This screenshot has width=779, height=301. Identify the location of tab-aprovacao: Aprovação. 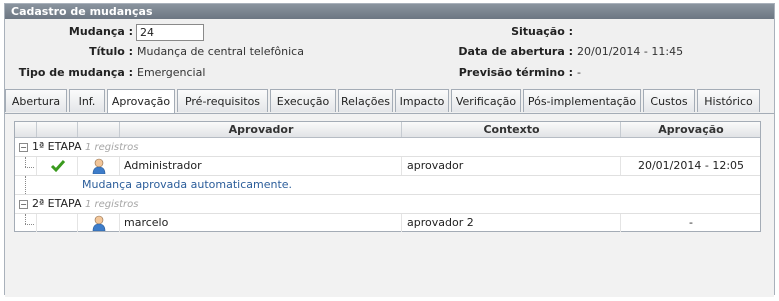
(141, 101).